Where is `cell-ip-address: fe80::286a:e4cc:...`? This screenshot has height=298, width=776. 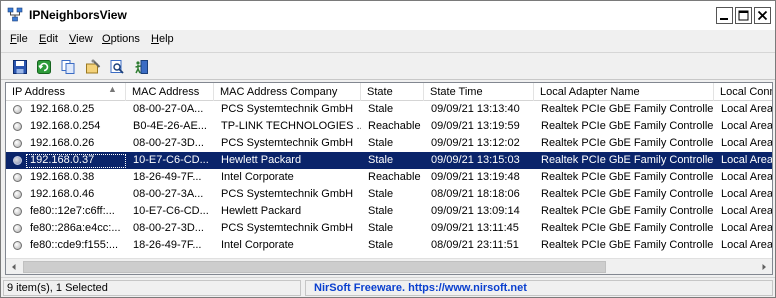
cell-ip-address: fe80::286a:e4cc:... is located at coordinates (75, 228).